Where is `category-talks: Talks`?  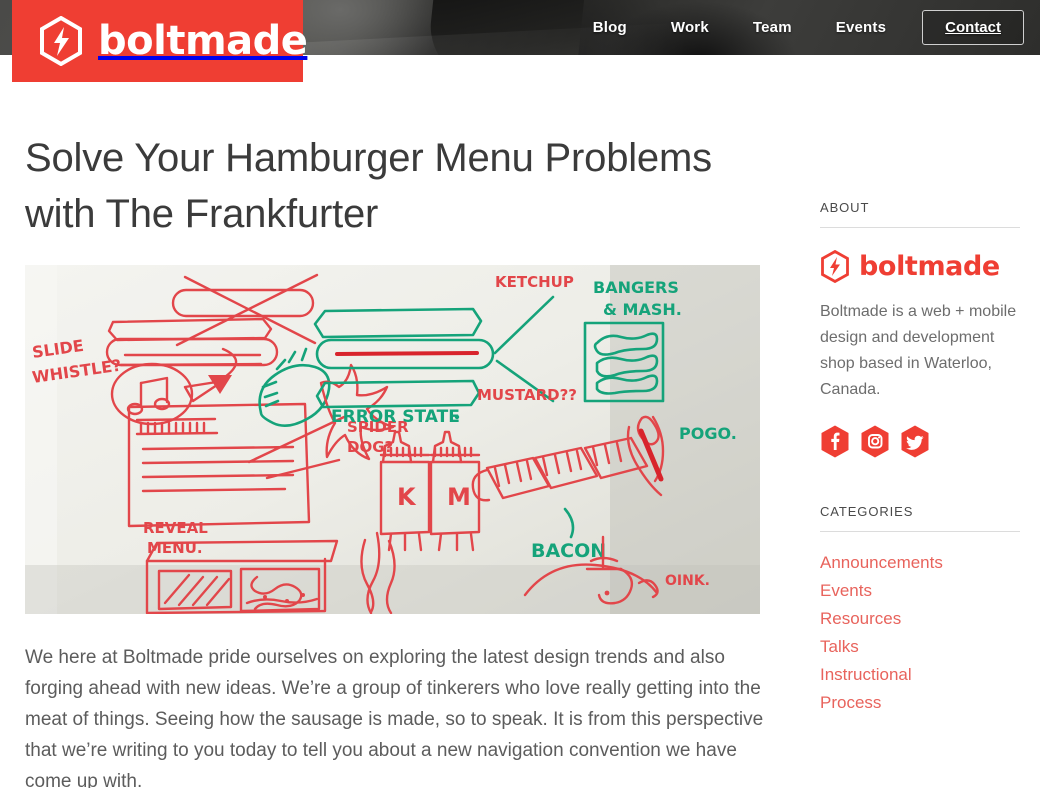 category-talks: Talks is located at coordinates (920, 646).